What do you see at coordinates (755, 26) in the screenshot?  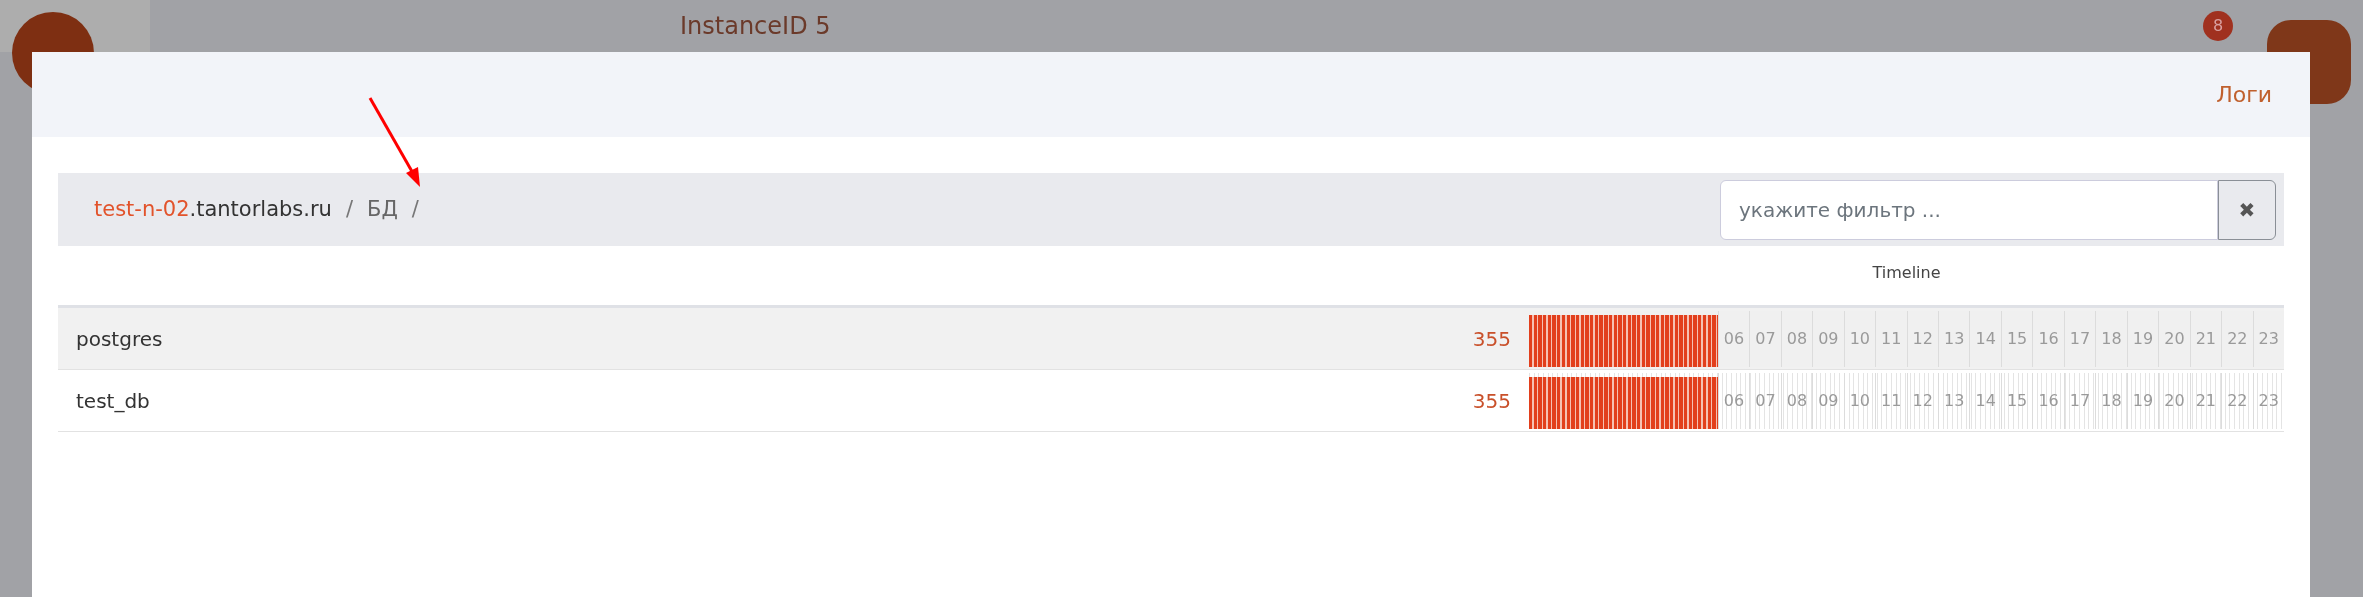 I see `page-title: InstanceID 5` at bounding box center [755, 26].